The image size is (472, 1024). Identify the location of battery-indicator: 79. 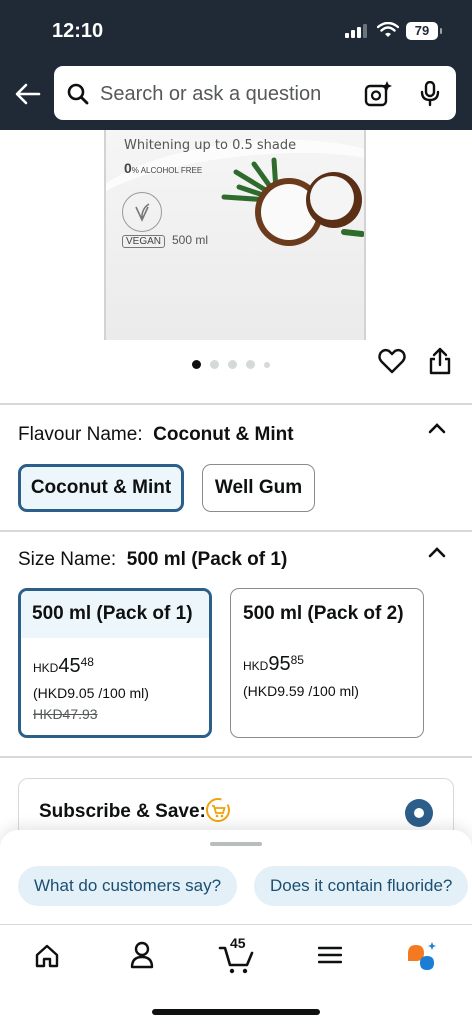
(424, 31).